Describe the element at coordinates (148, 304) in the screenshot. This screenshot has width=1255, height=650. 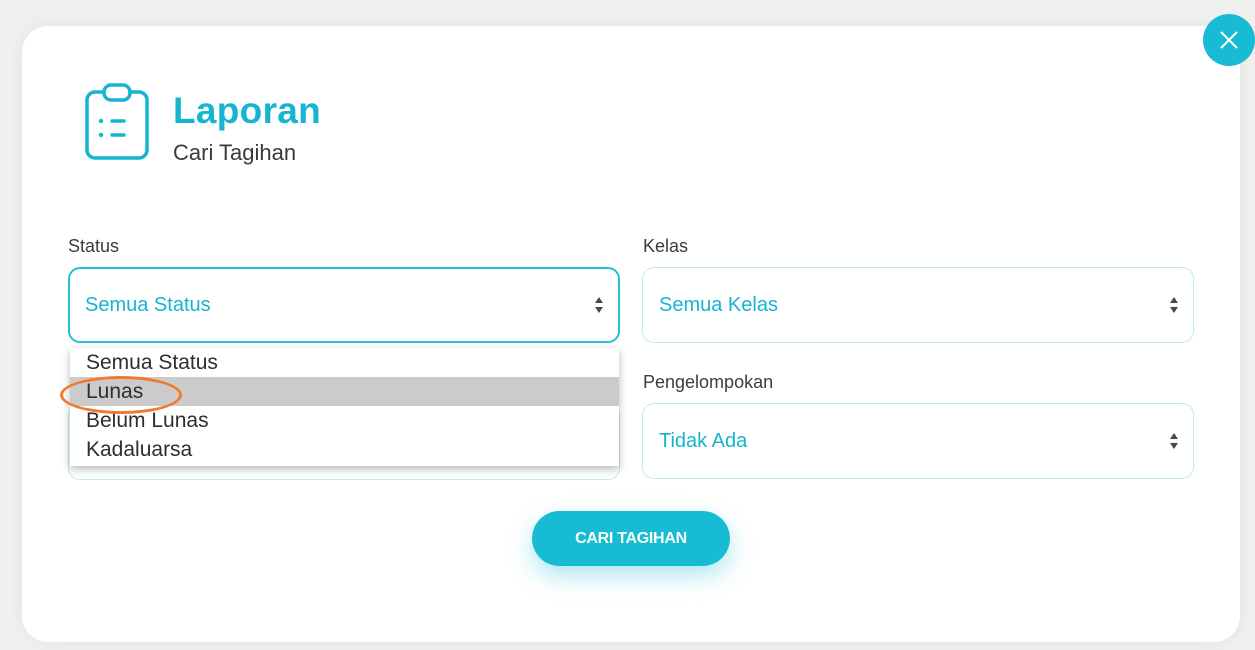
I see `status-select-value: Semua Status` at that location.